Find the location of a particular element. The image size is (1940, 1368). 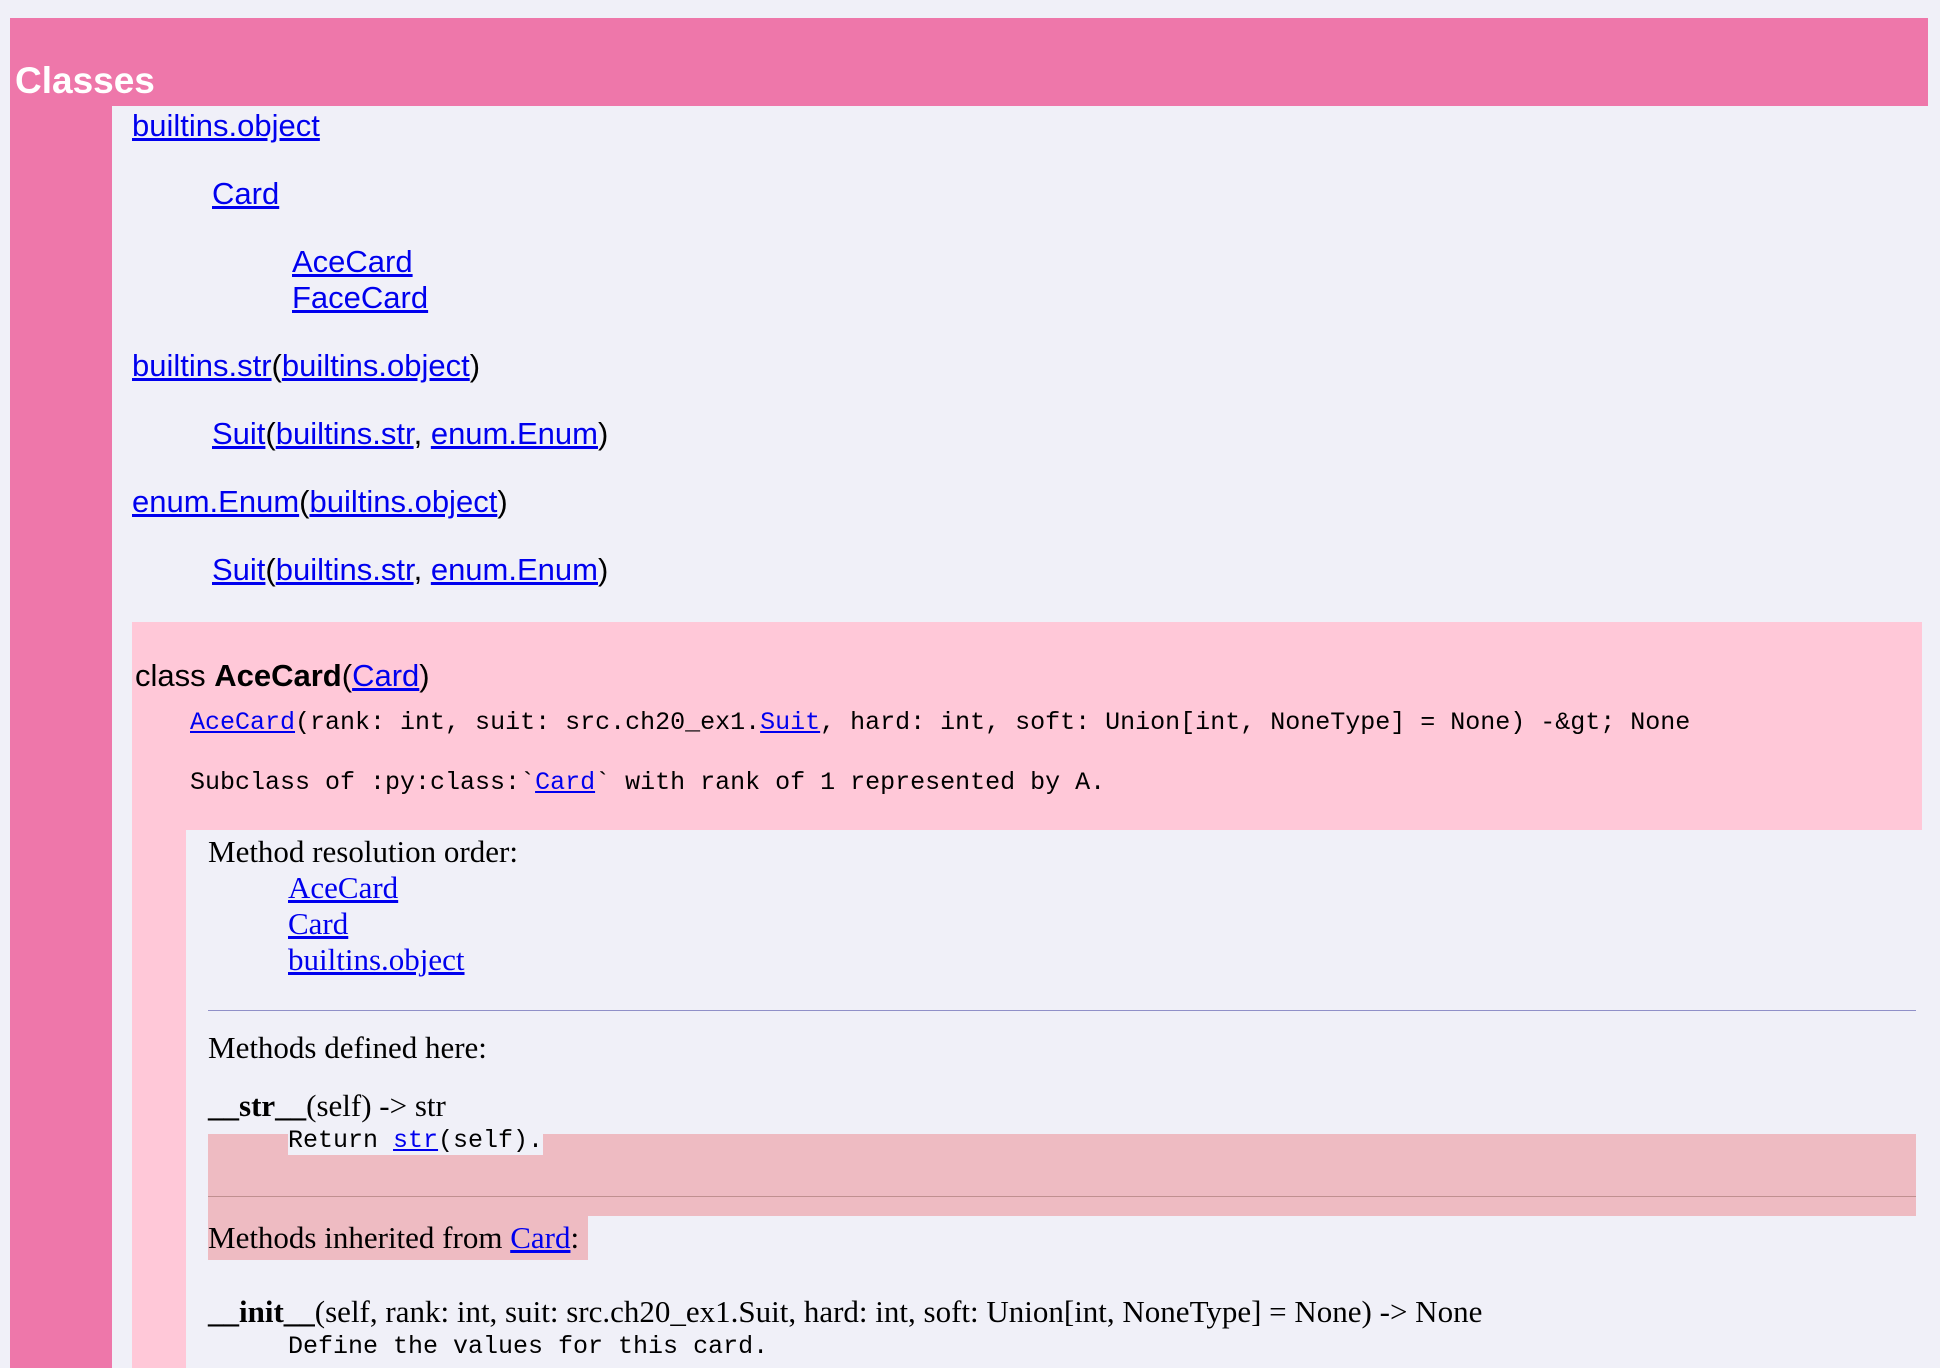

method-str-doc: Return str(self). is located at coordinates (416, 1140).